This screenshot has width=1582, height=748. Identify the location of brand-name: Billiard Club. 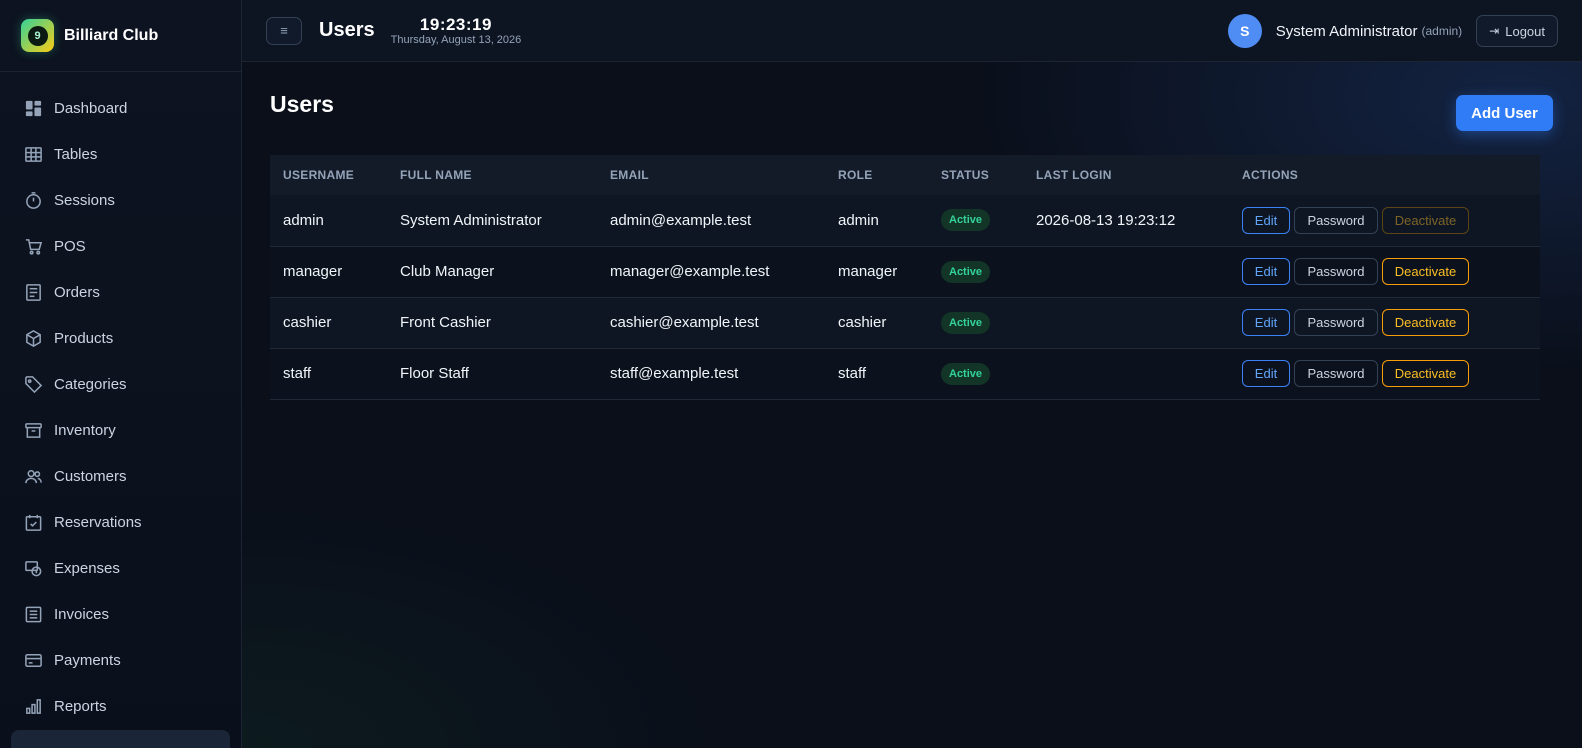
(111, 35).